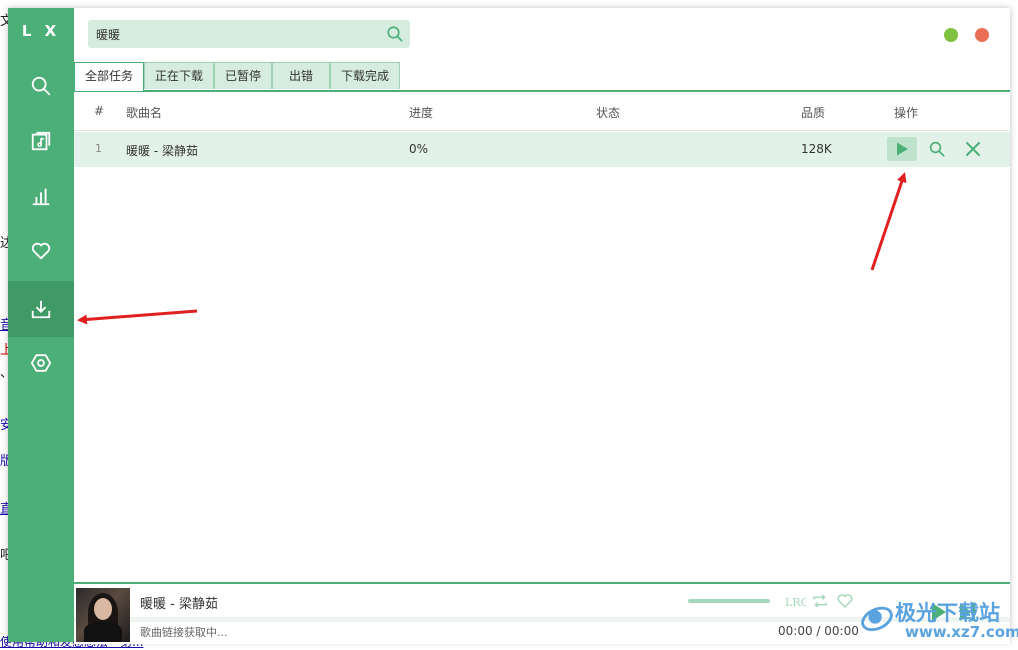 This screenshot has height=650, width=1018. I want to click on volume-slider, so click(729, 601).